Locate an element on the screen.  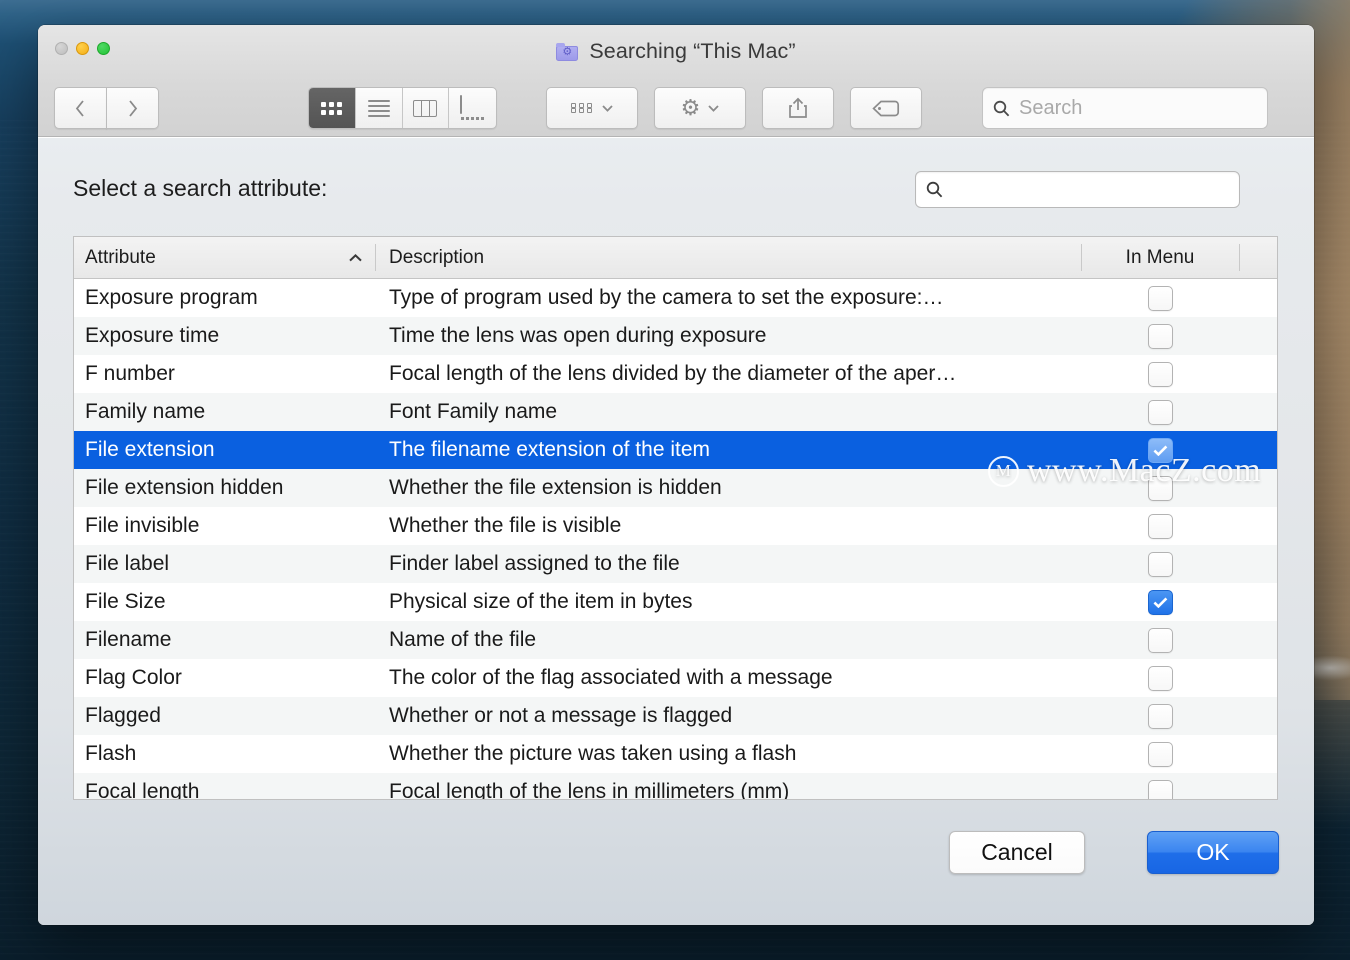
cell-description: Finder label assigned to the file is located at coordinates (534, 563).